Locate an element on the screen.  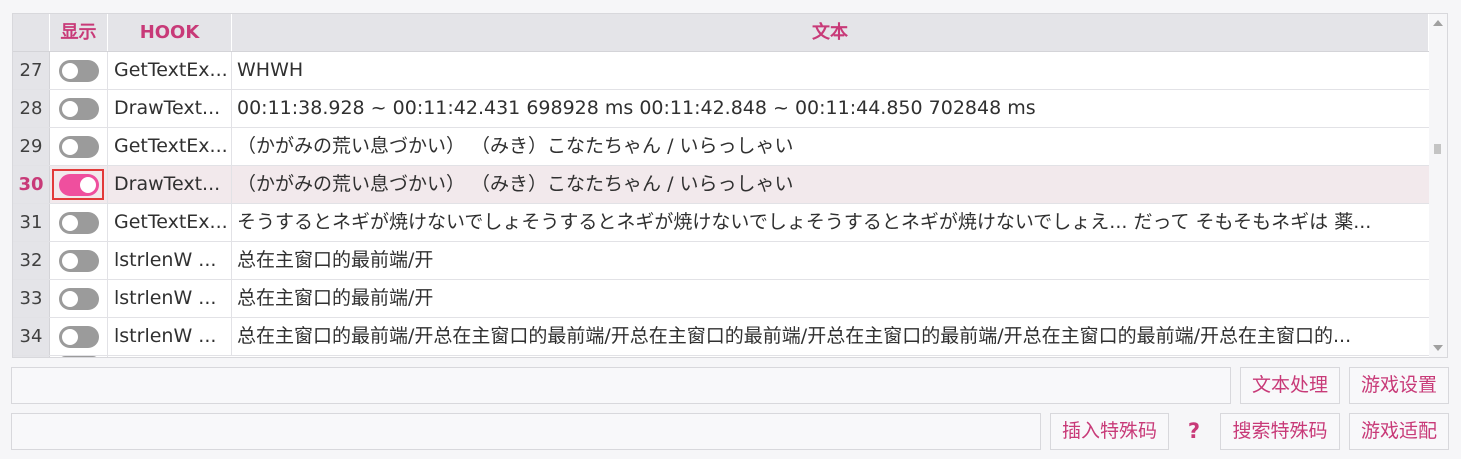
vertical-scrollbar is located at coordinates (1438, 185).